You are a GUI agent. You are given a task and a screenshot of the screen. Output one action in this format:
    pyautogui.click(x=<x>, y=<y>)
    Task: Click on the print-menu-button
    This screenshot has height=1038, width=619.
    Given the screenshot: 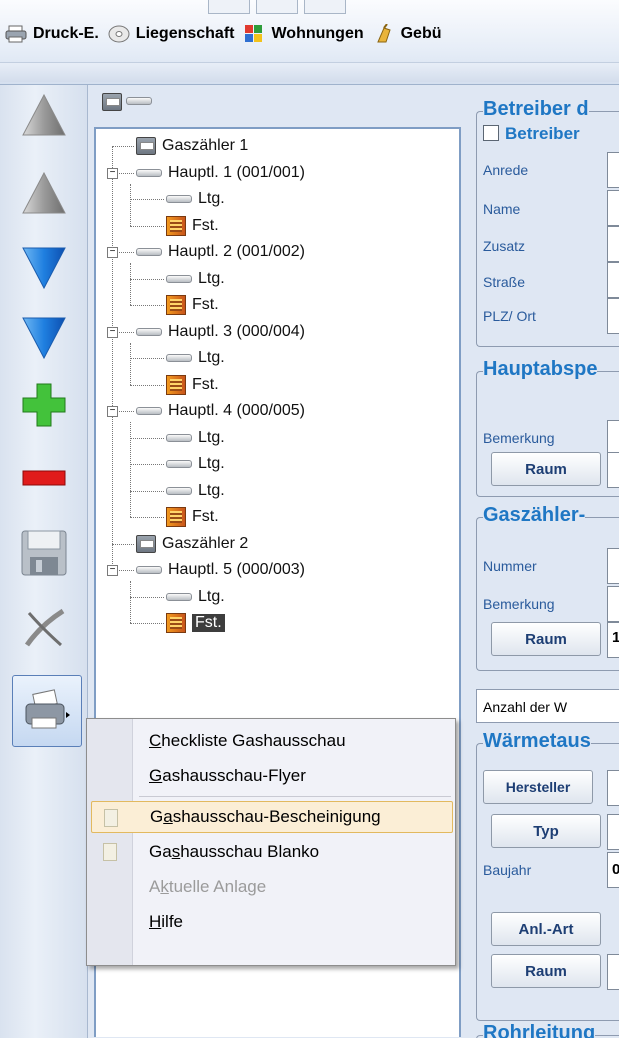 What is the action you would take?
    pyautogui.click(x=47, y=711)
    